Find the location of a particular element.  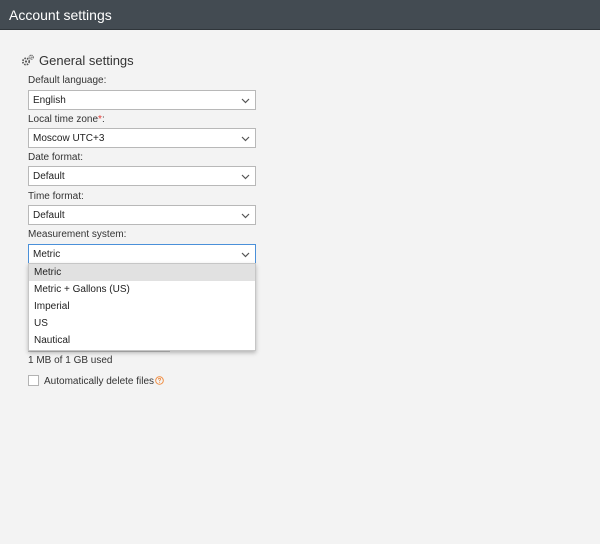

time-format-value: Default is located at coordinates (49, 215).